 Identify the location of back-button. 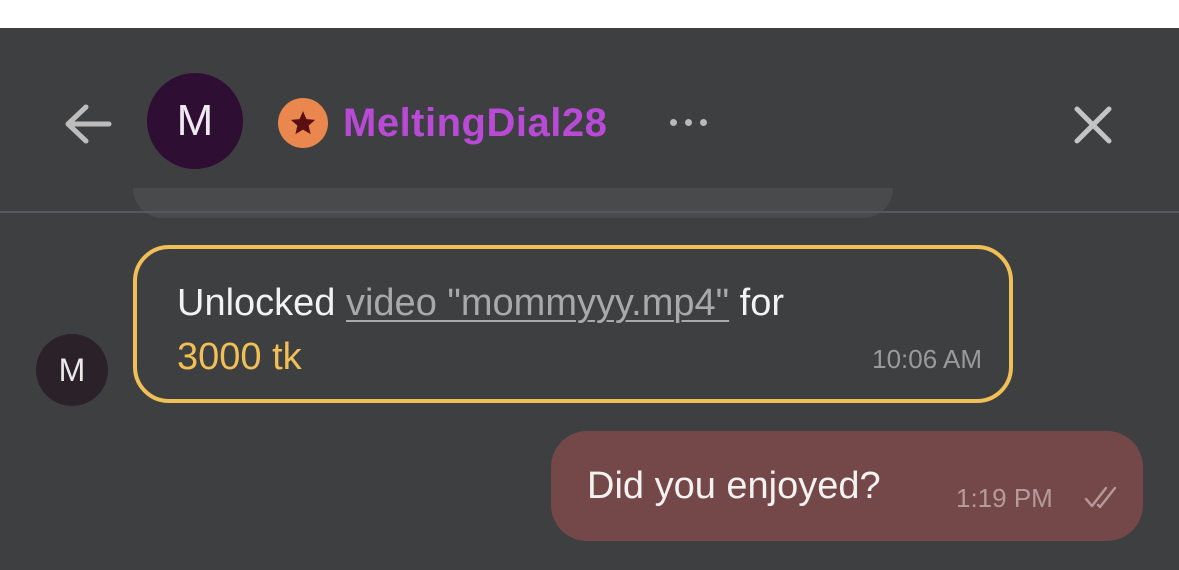
(88, 124).